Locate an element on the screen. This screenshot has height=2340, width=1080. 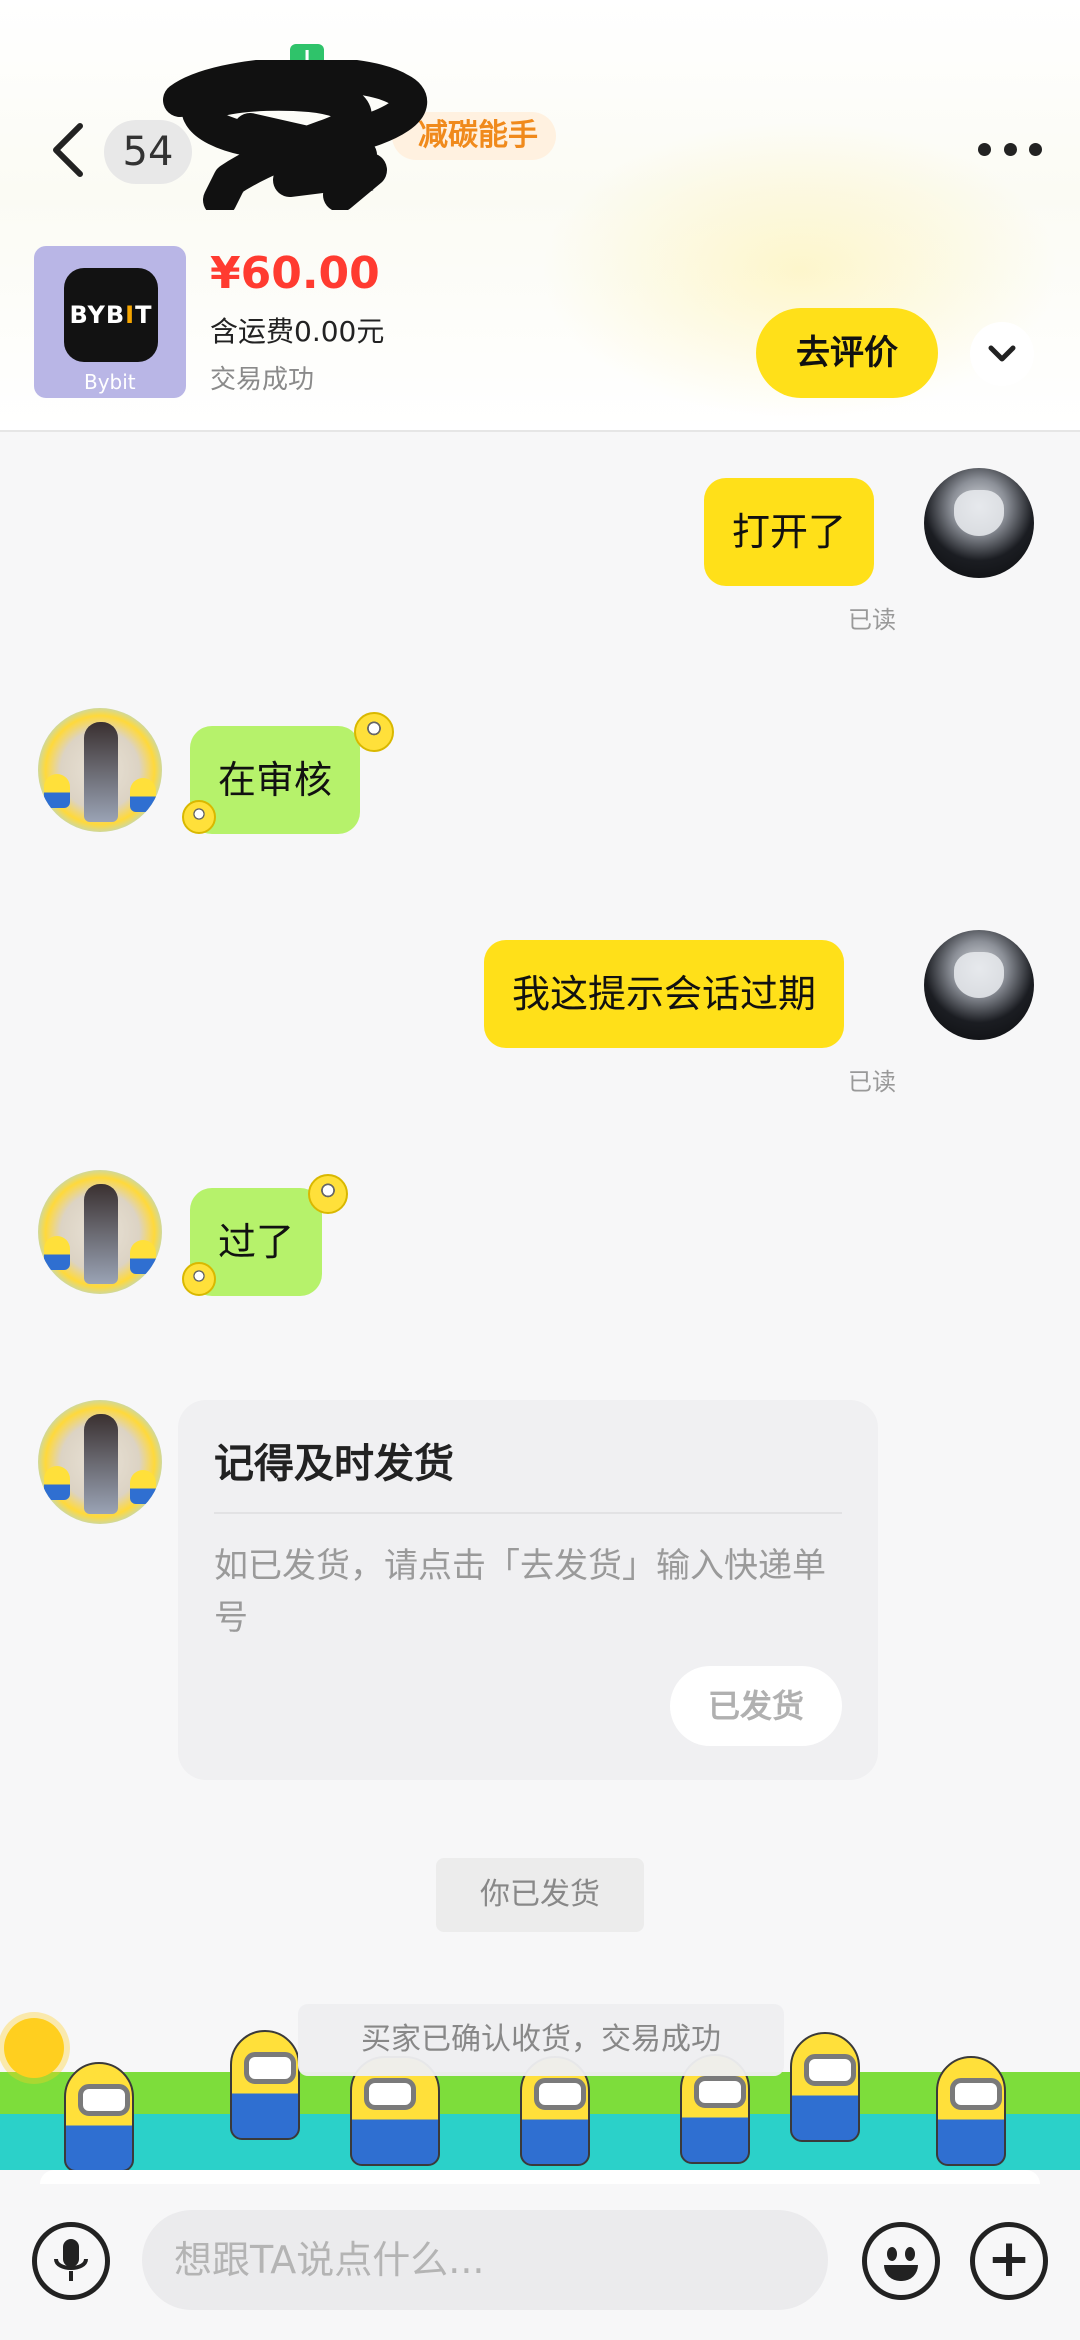
review-button: 去评价 is located at coordinates (847, 353).